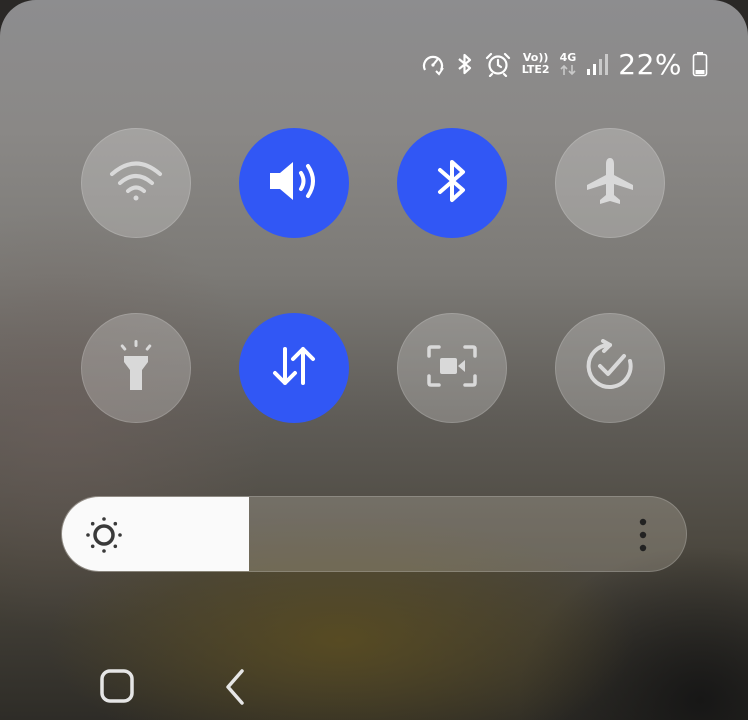  I want to click on status-bar: Vo)) LTE2 4G 22%, so click(564, 64).